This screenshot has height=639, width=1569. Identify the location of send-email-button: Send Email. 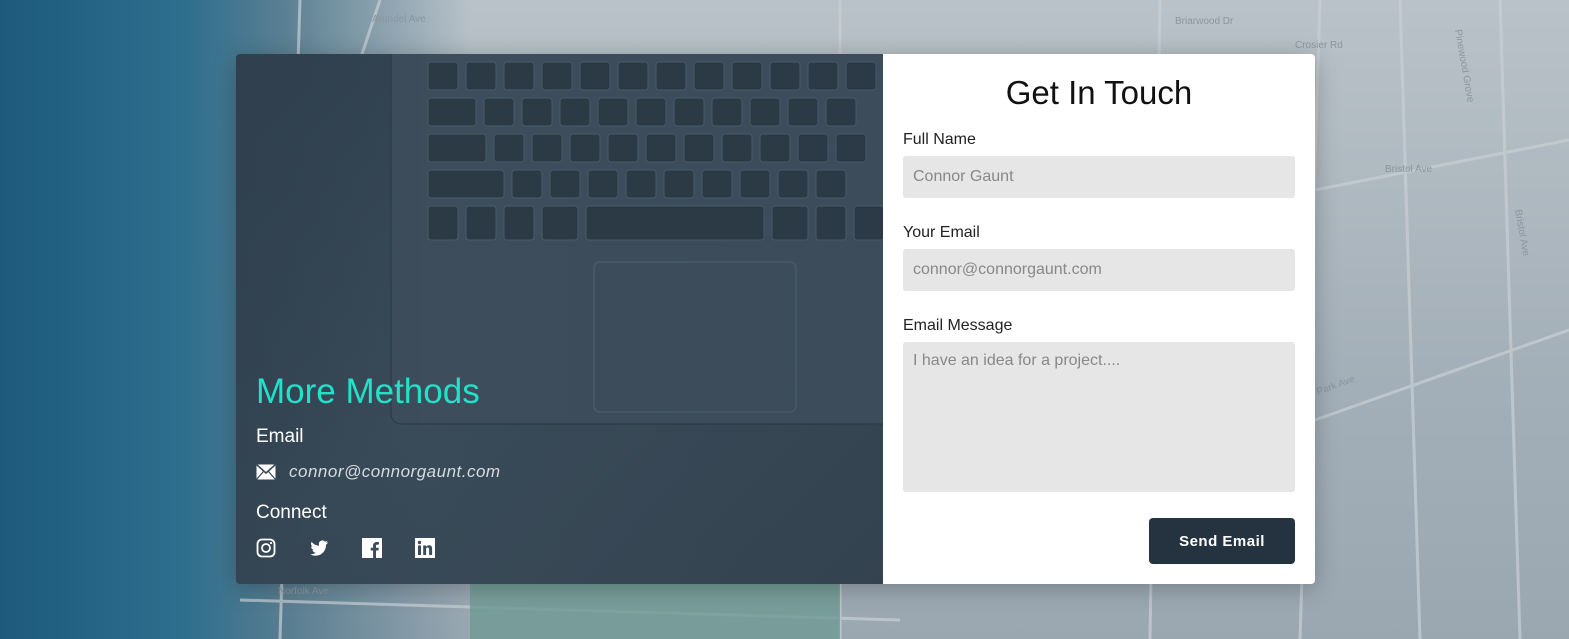
(1222, 541).